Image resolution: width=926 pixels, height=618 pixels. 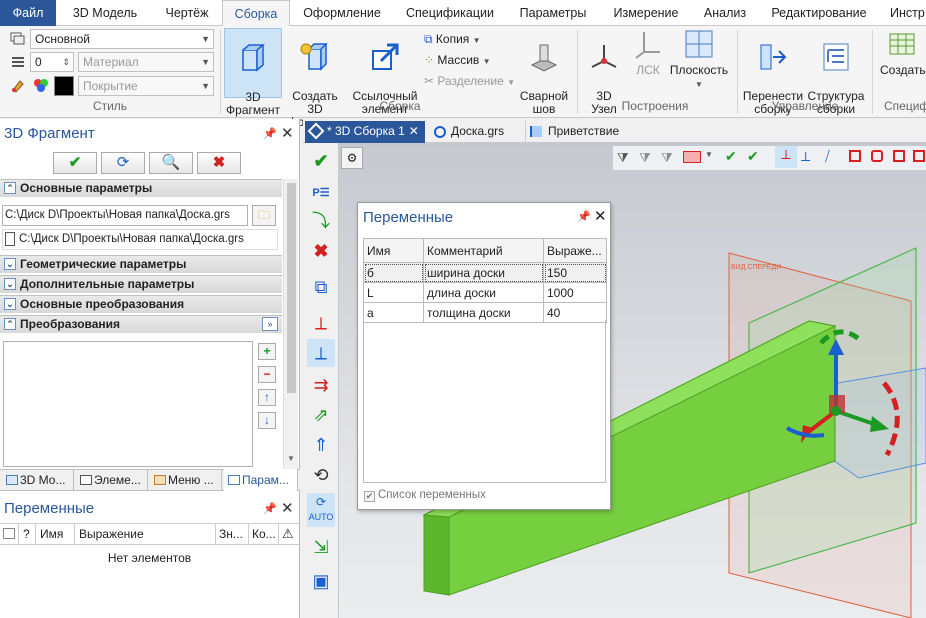 I want to click on copy-button: ⧉ Копия ▼, so click(x=452, y=39).